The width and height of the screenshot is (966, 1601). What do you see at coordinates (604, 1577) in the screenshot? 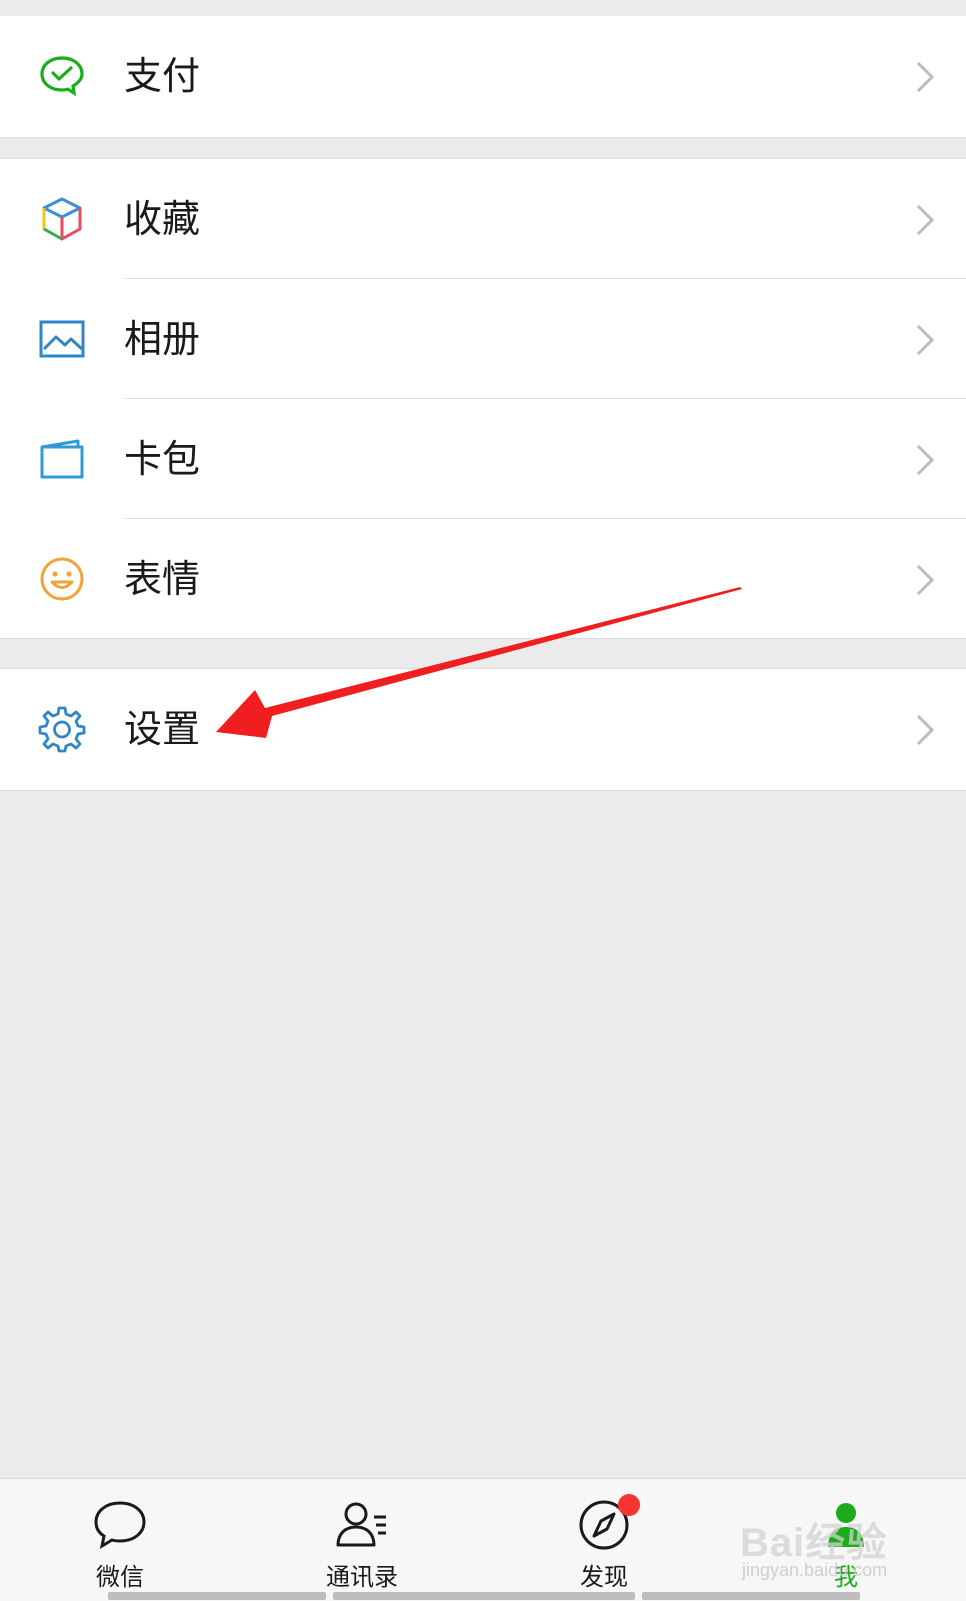
I see `tab-label: 发现` at bounding box center [604, 1577].